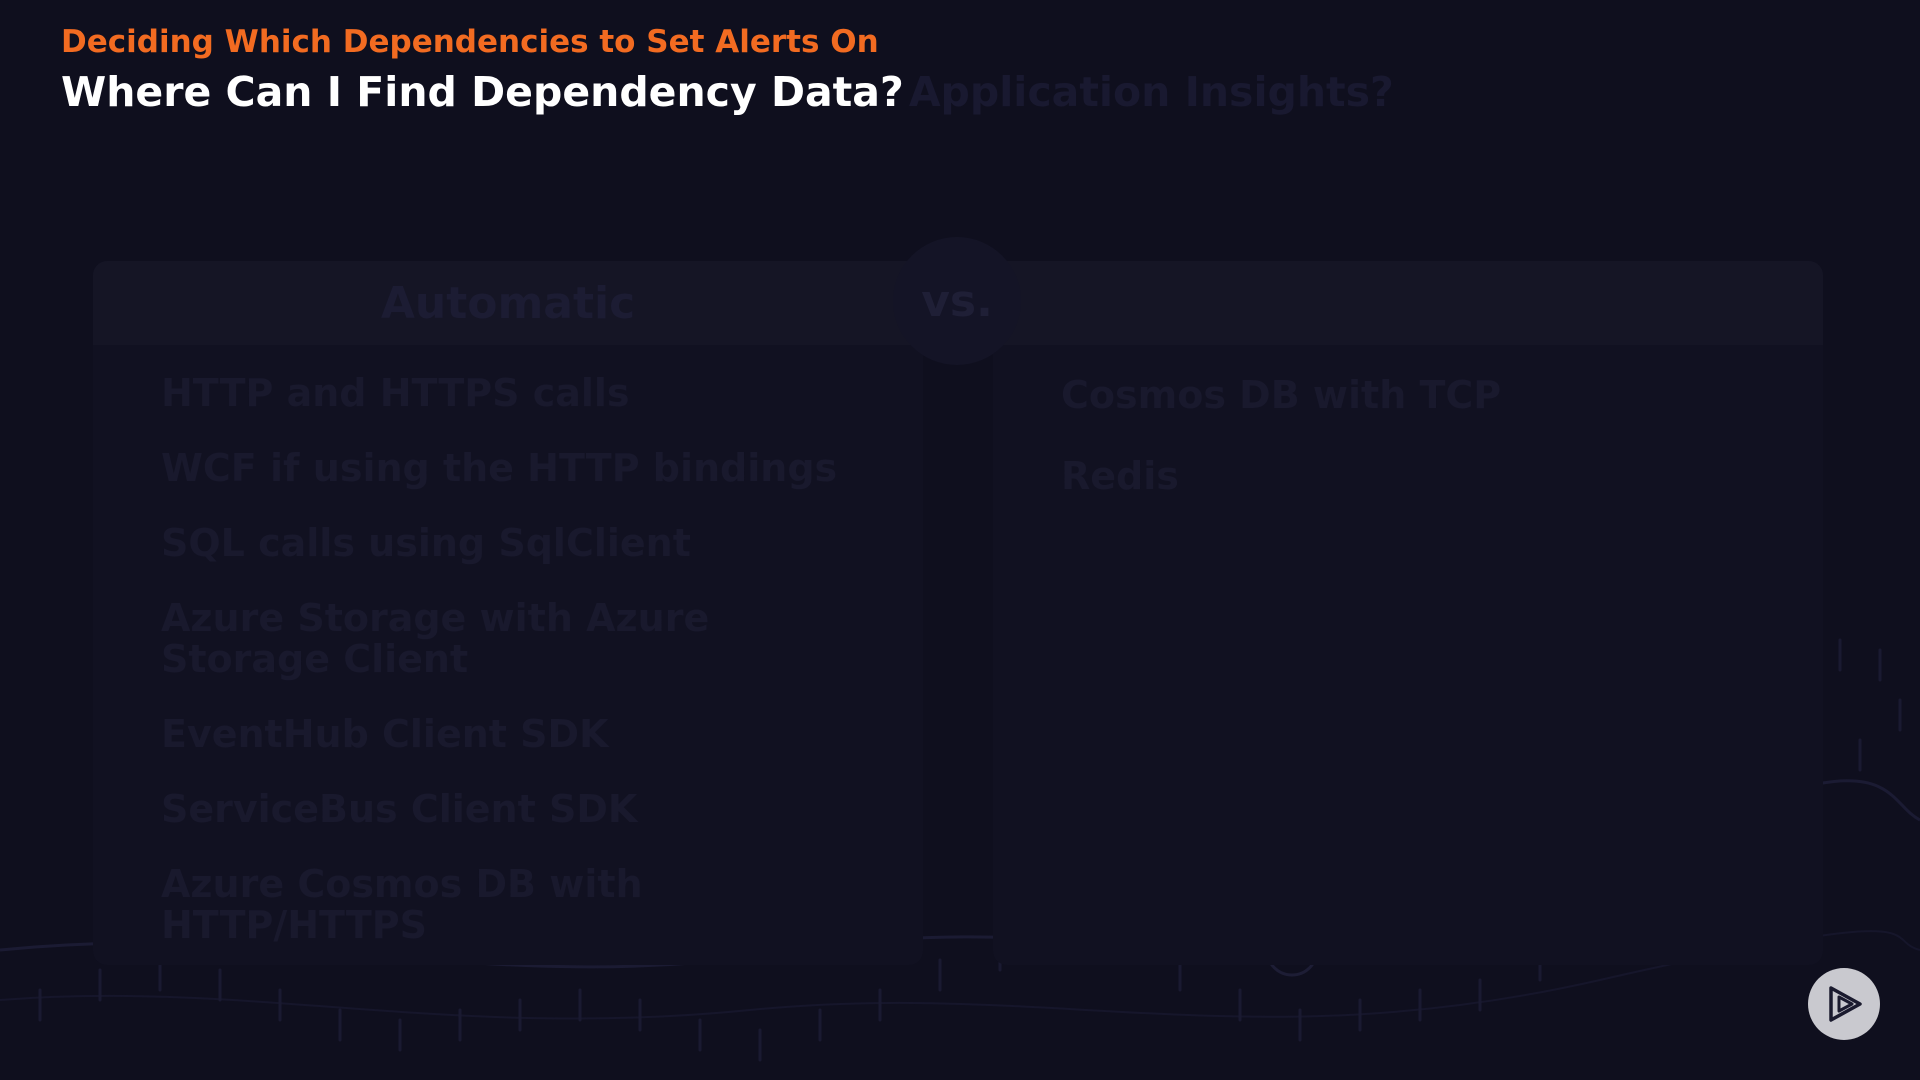 The image size is (1920, 1080). I want to click on play-logo-icon, so click(1845, 1004).